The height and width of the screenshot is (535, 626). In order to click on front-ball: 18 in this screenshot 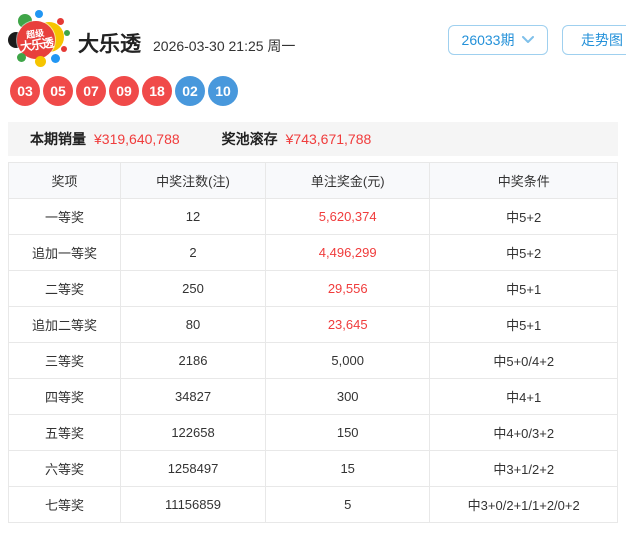, I will do `click(157, 91)`.